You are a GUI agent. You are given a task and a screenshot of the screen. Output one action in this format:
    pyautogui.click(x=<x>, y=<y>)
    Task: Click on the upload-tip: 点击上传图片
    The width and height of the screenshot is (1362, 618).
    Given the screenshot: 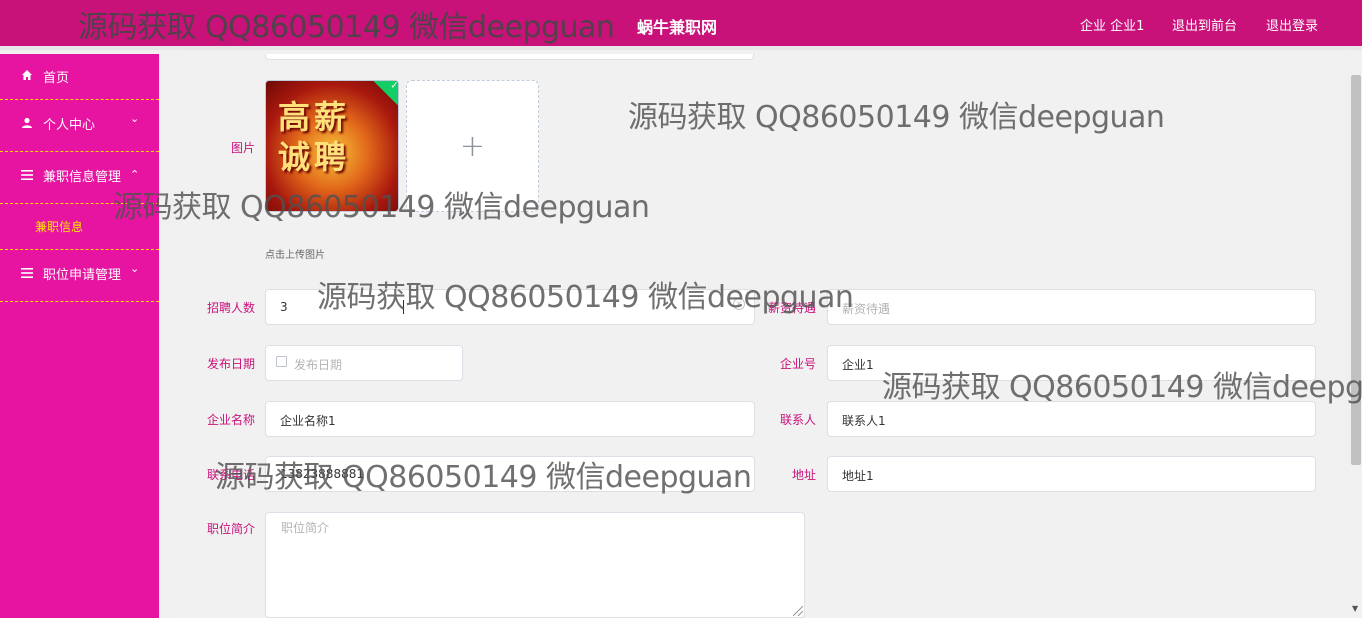 What is the action you would take?
    pyautogui.click(x=295, y=255)
    